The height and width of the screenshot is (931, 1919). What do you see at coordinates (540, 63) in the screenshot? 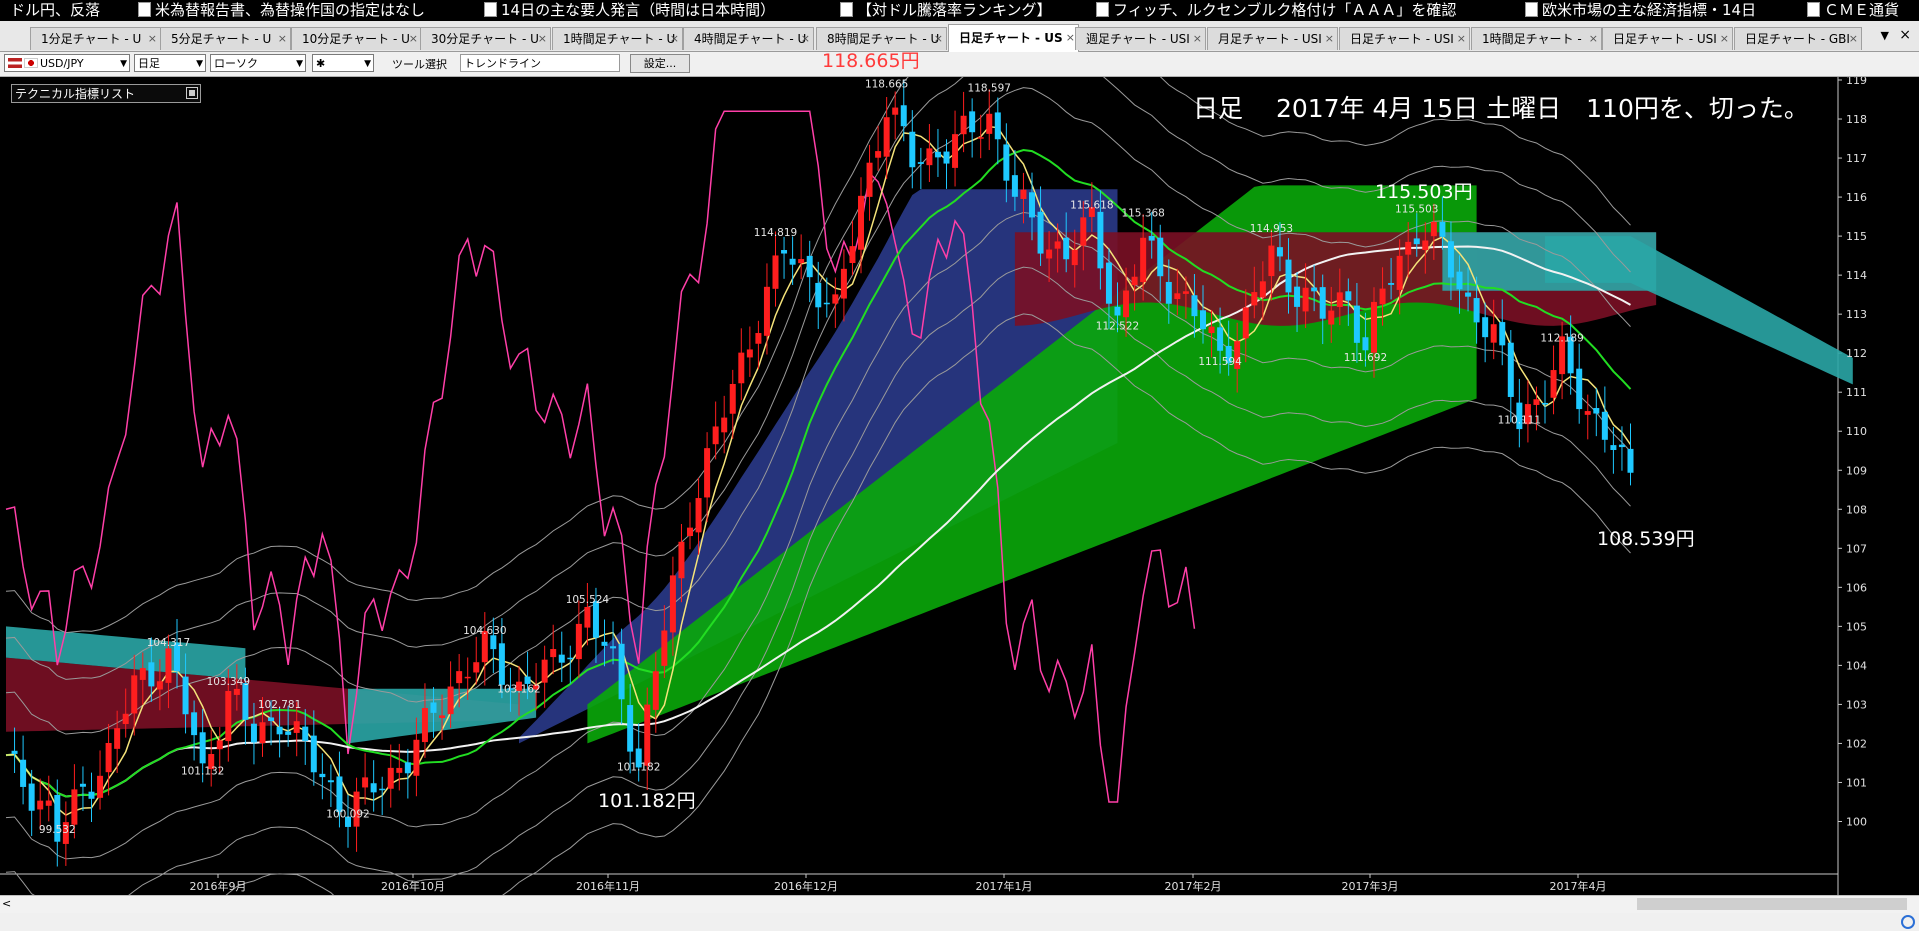
I see `drawing-tool-field: トレンドライン` at bounding box center [540, 63].